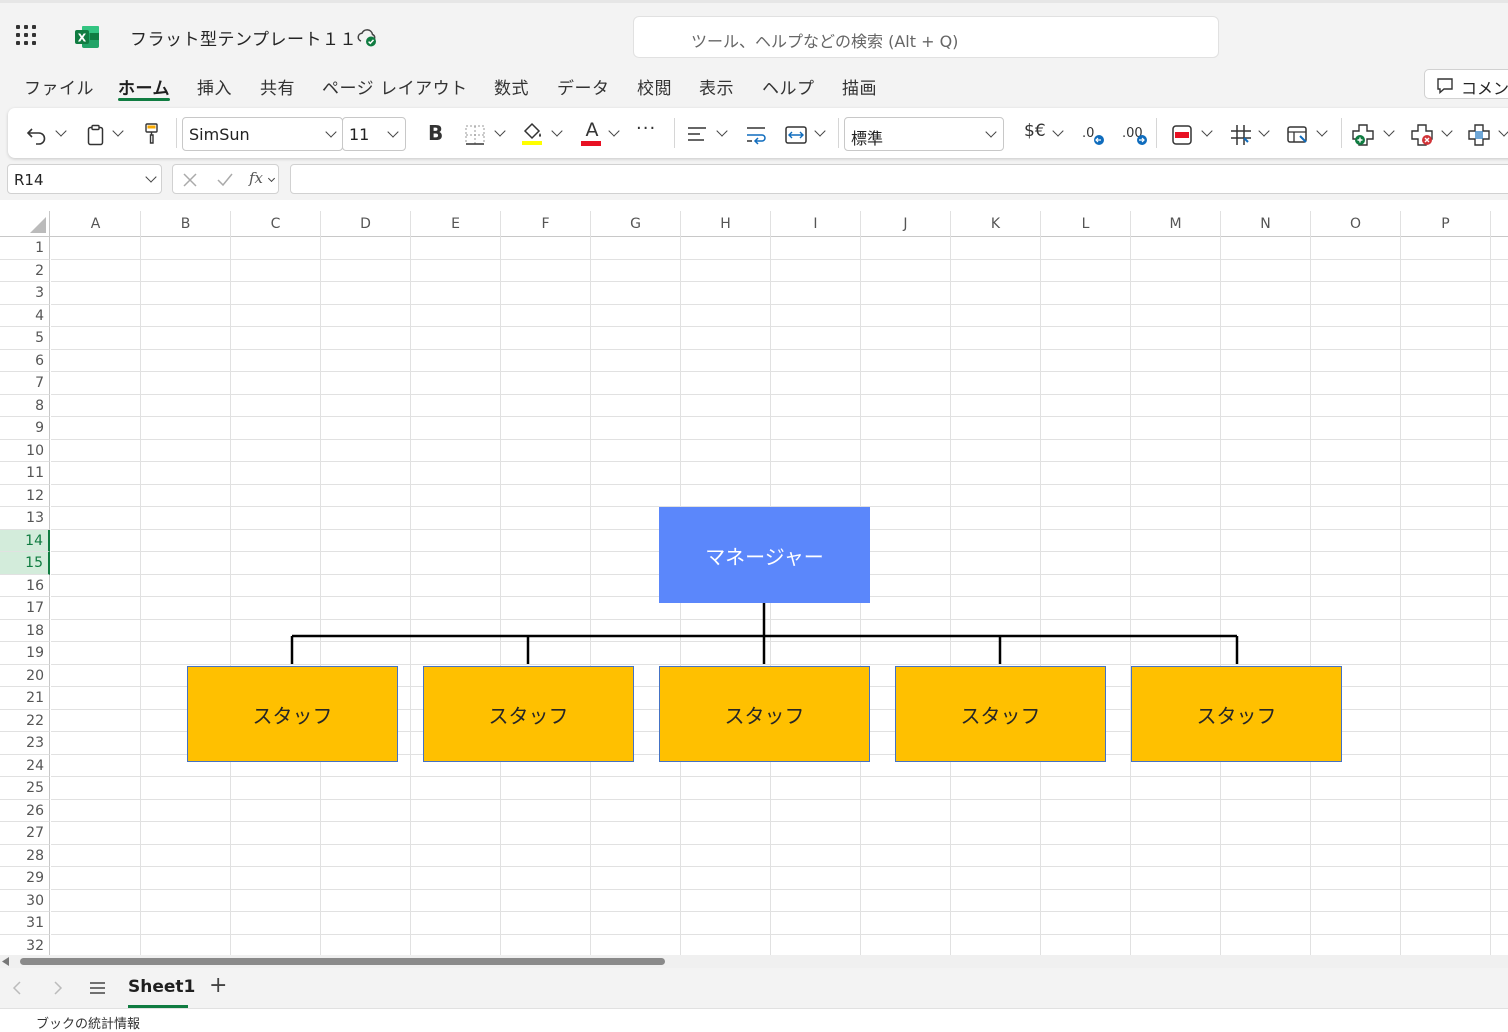  What do you see at coordinates (161, 987) in the screenshot?
I see `sheet-tab-sheet1: Sheet1` at bounding box center [161, 987].